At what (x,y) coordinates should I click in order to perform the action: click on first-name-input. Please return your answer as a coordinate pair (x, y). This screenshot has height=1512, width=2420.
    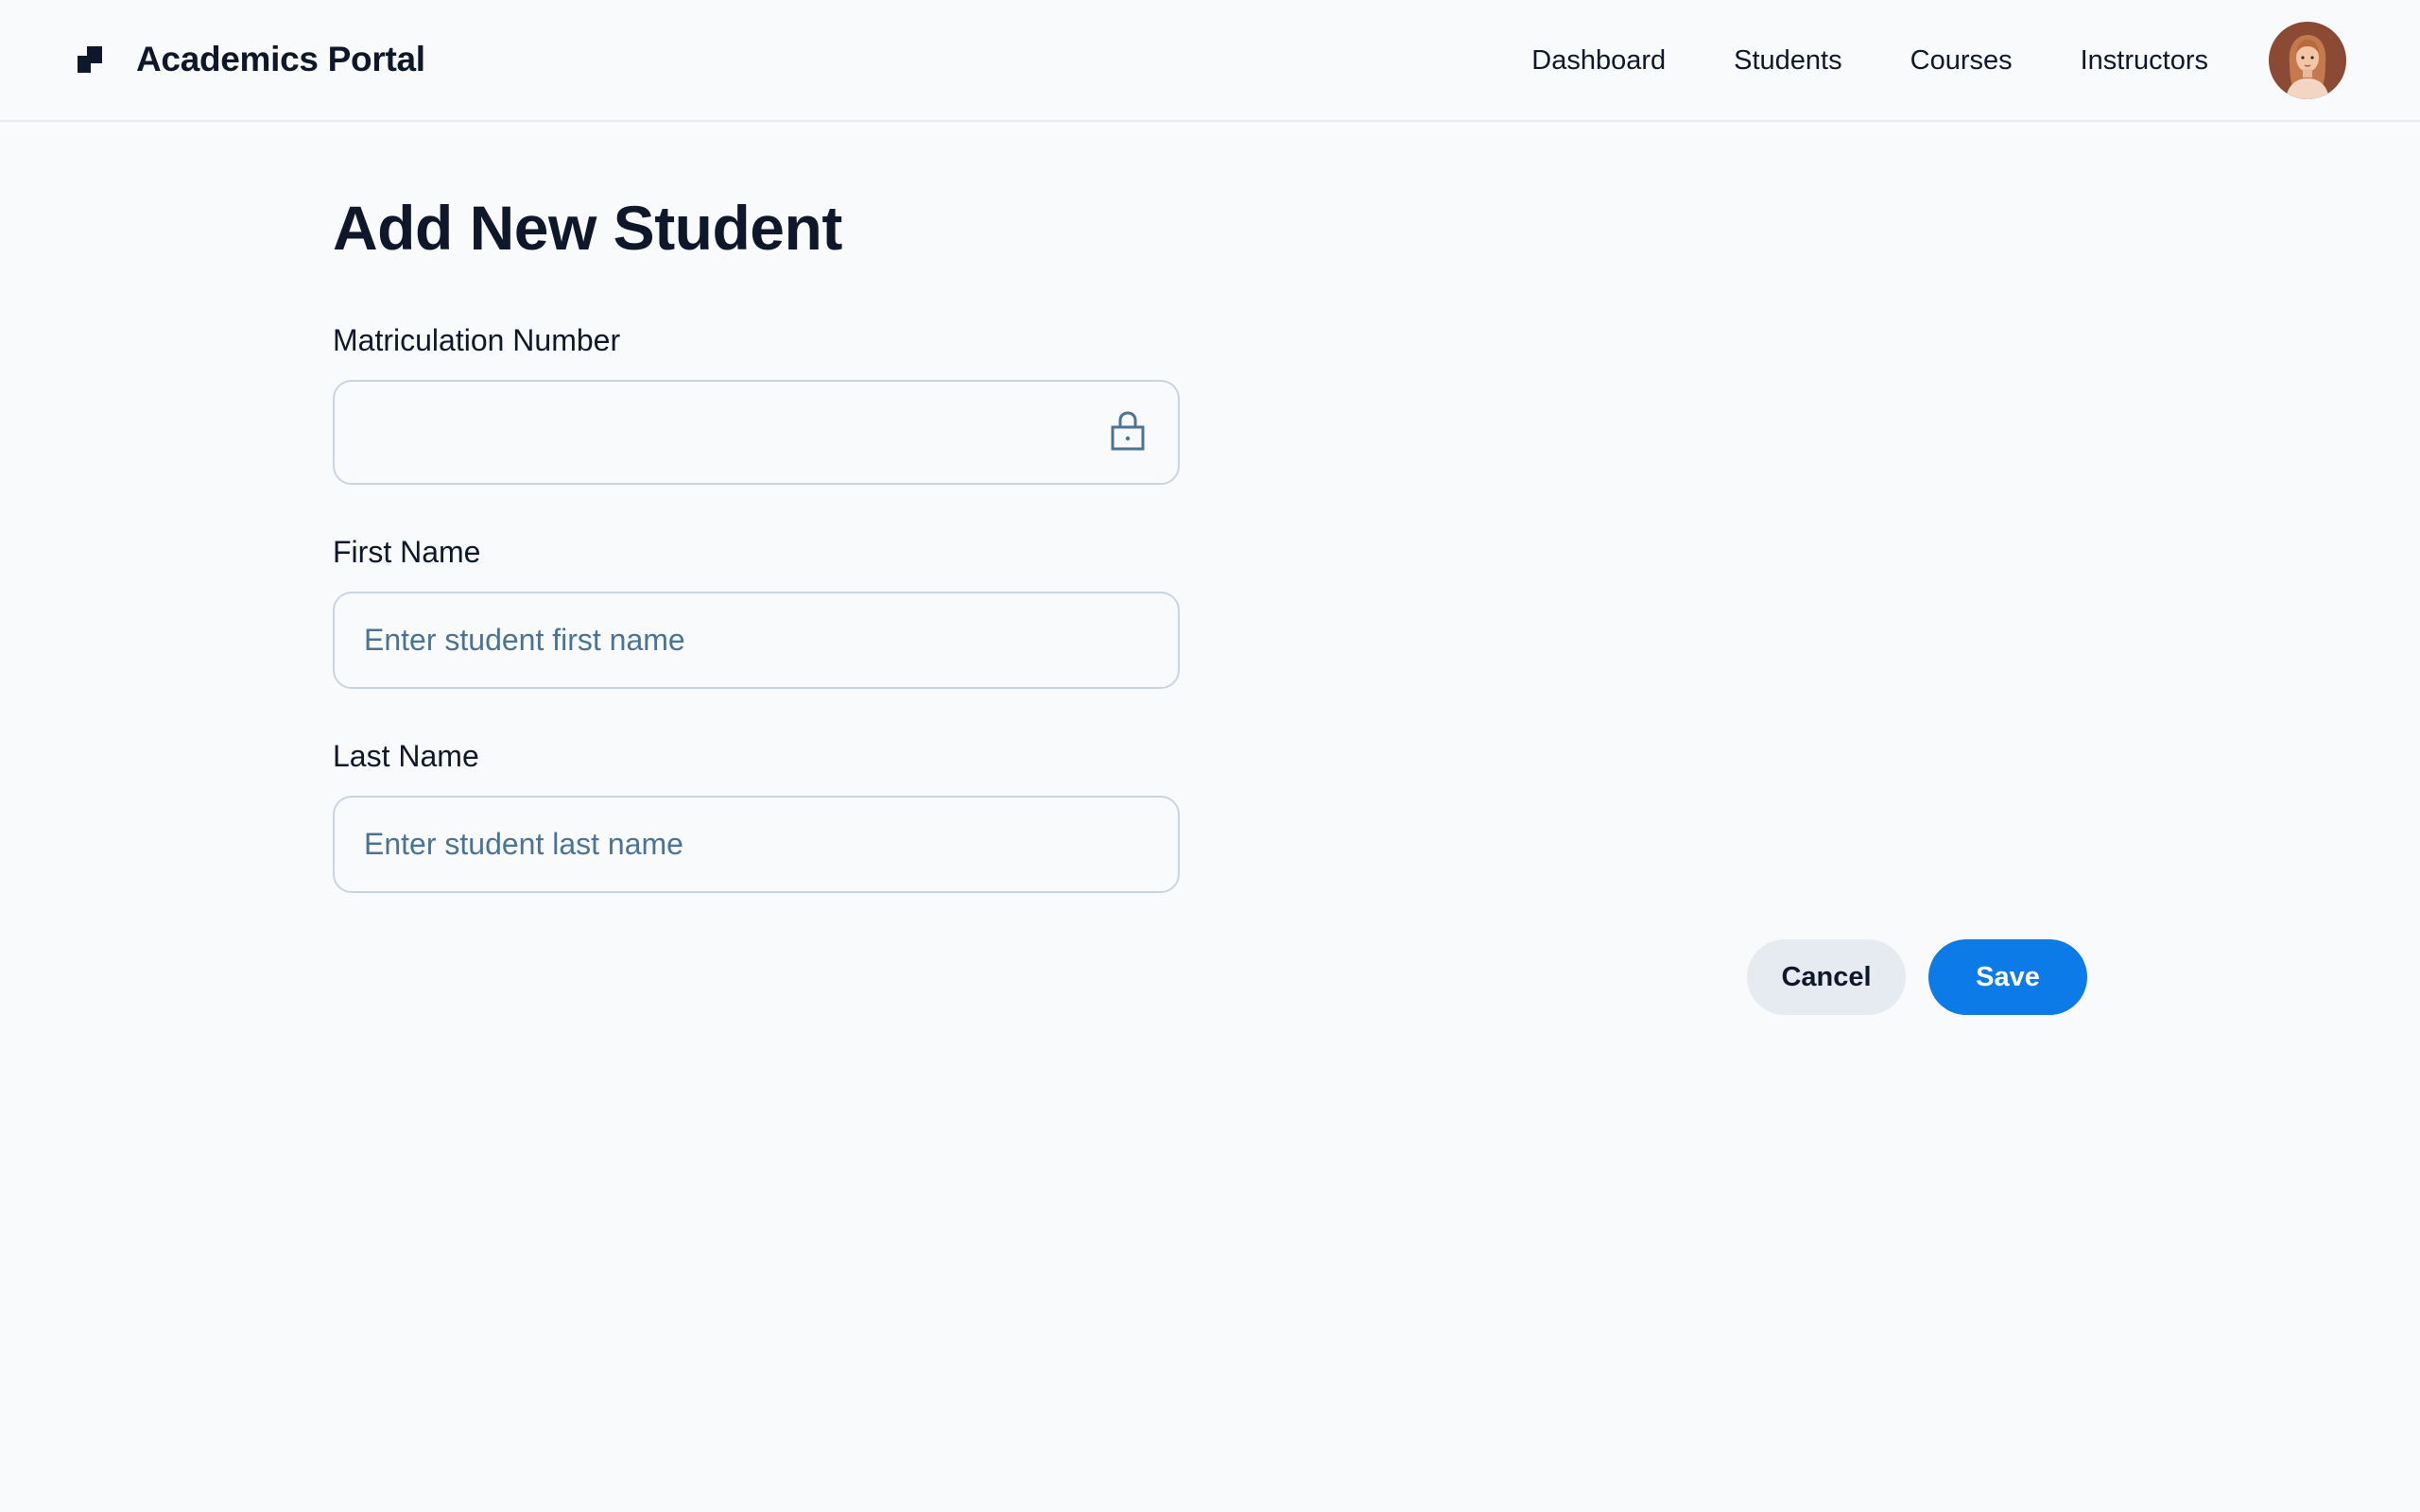
    Looking at the image, I should click on (756, 640).